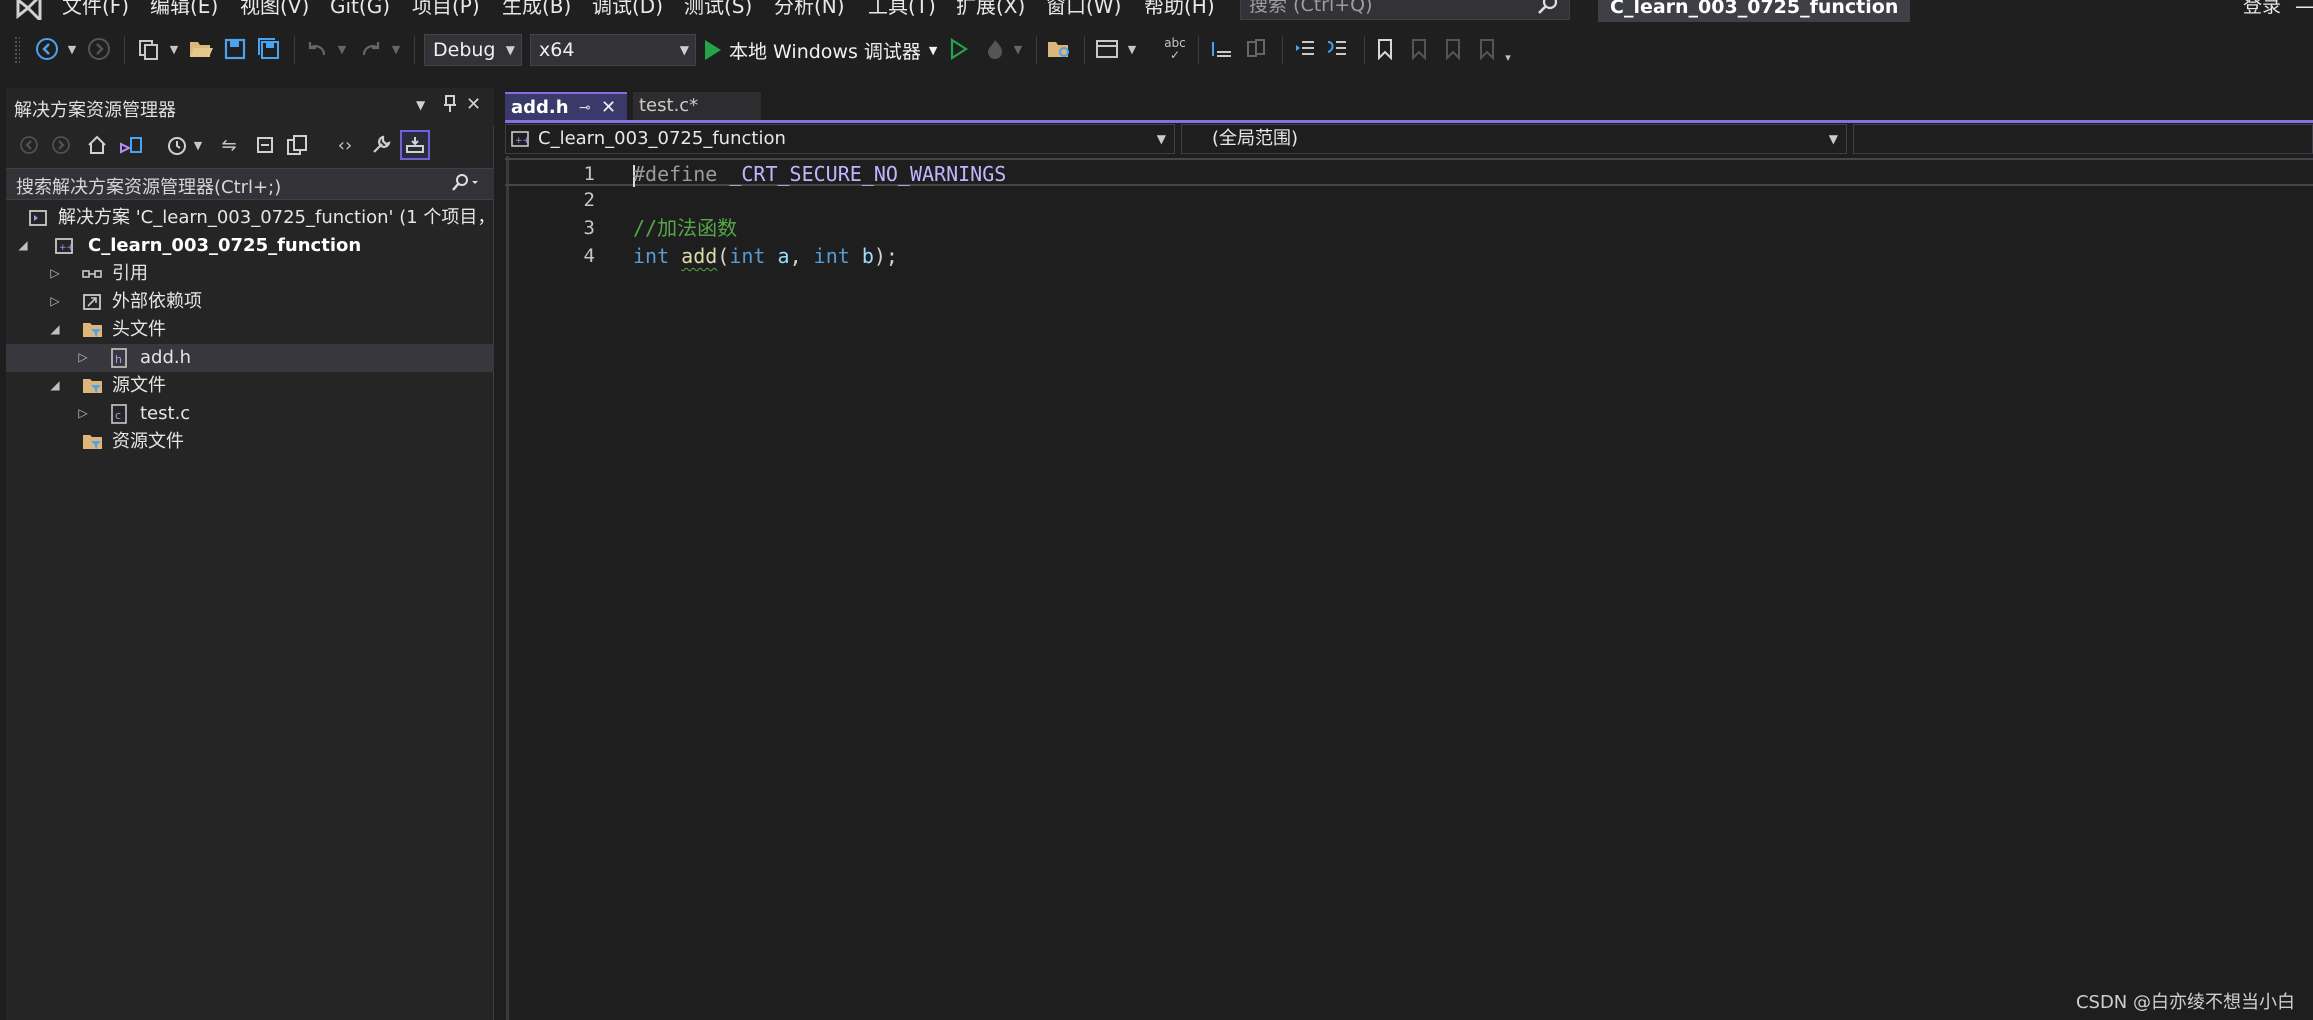  I want to click on tab-add-h: add.h ⊸ ✕, so click(566, 106).